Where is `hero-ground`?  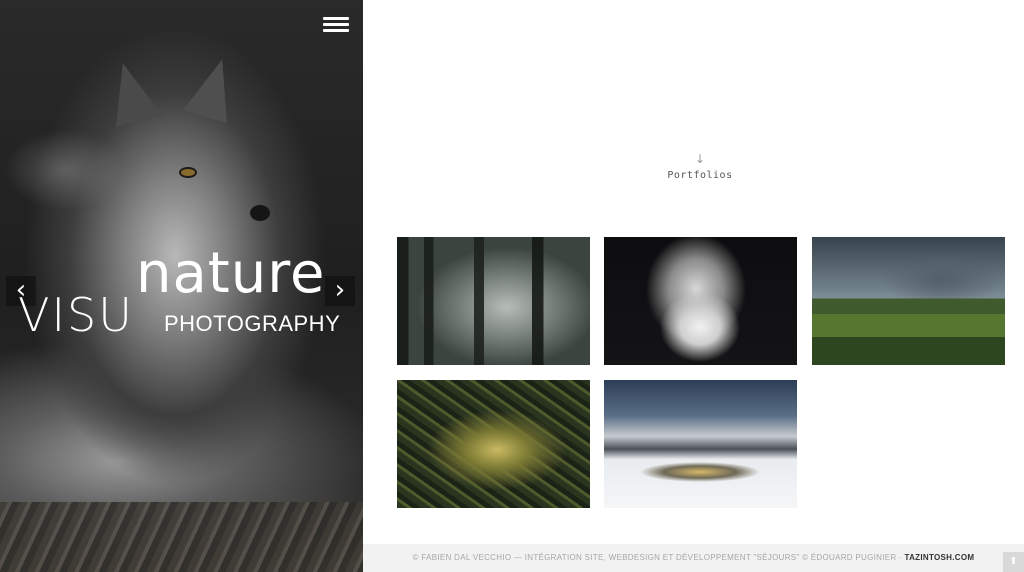 hero-ground is located at coordinates (181, 537).